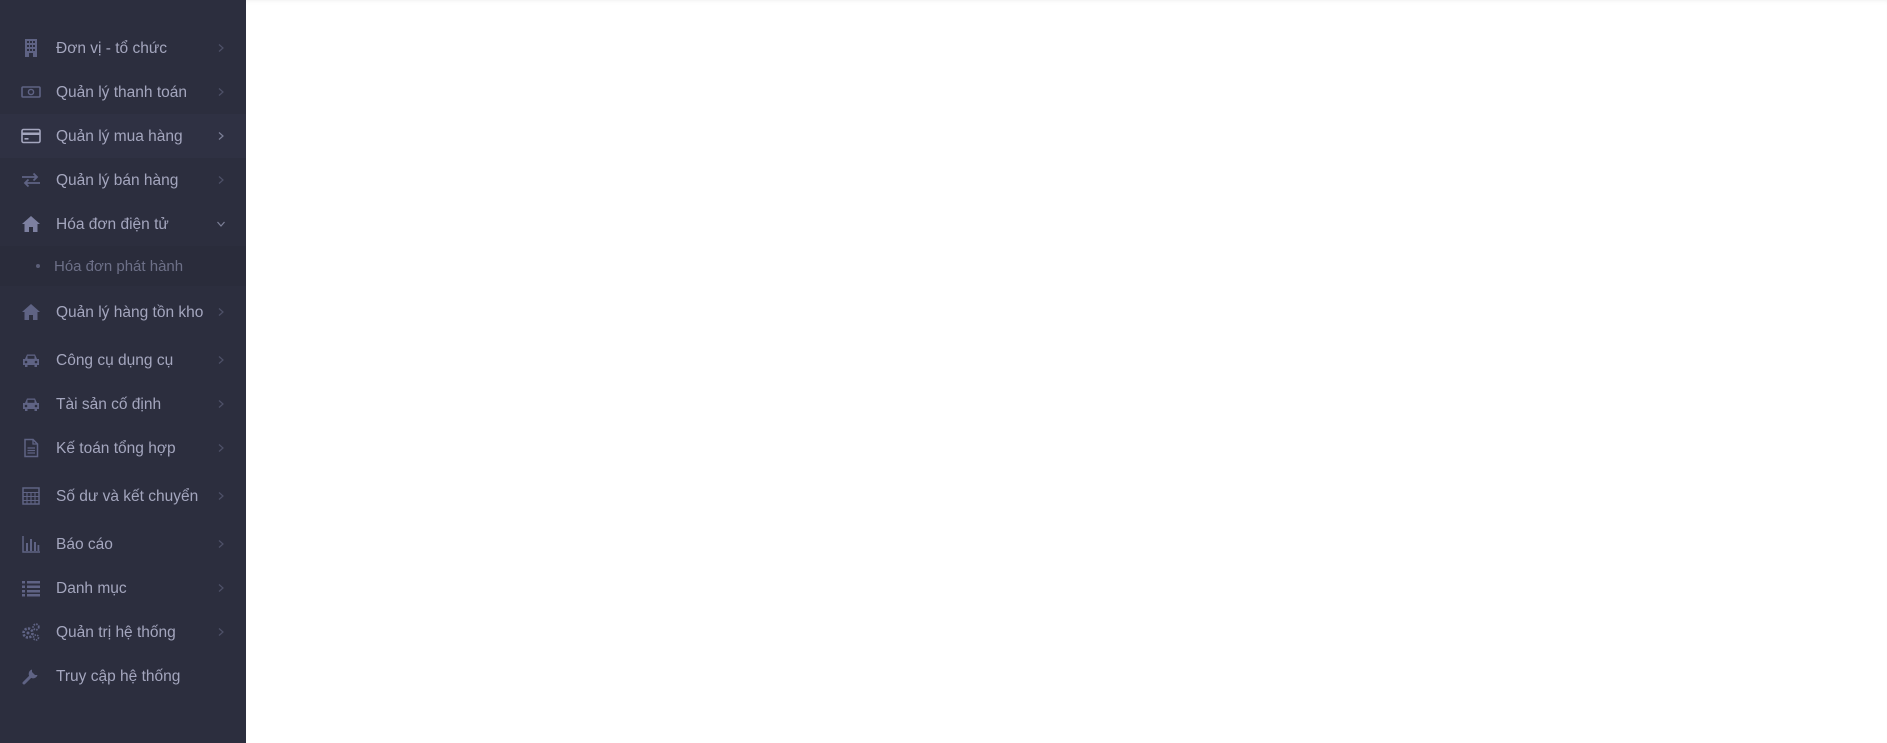  What do you see at coordinates (84, 544) in the screenshot?
I see `sidebar-item-label: Báo cáo` at bounding box center [84, 544].